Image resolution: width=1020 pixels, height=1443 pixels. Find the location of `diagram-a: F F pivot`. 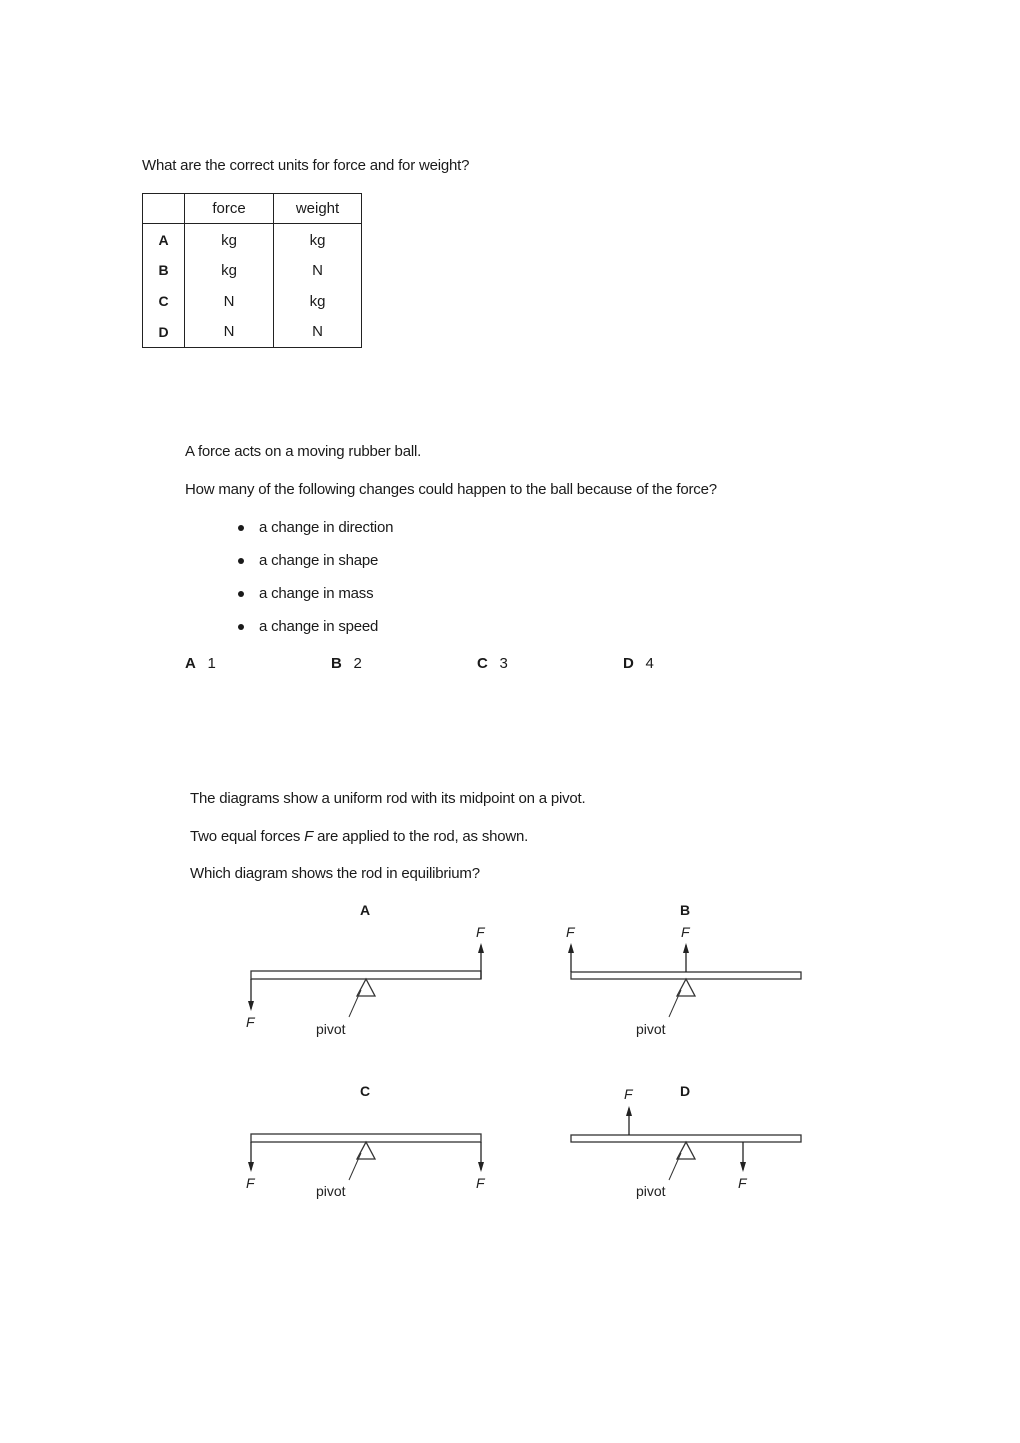

diagram-a: F F pivot is located at coordinates (366, 980).